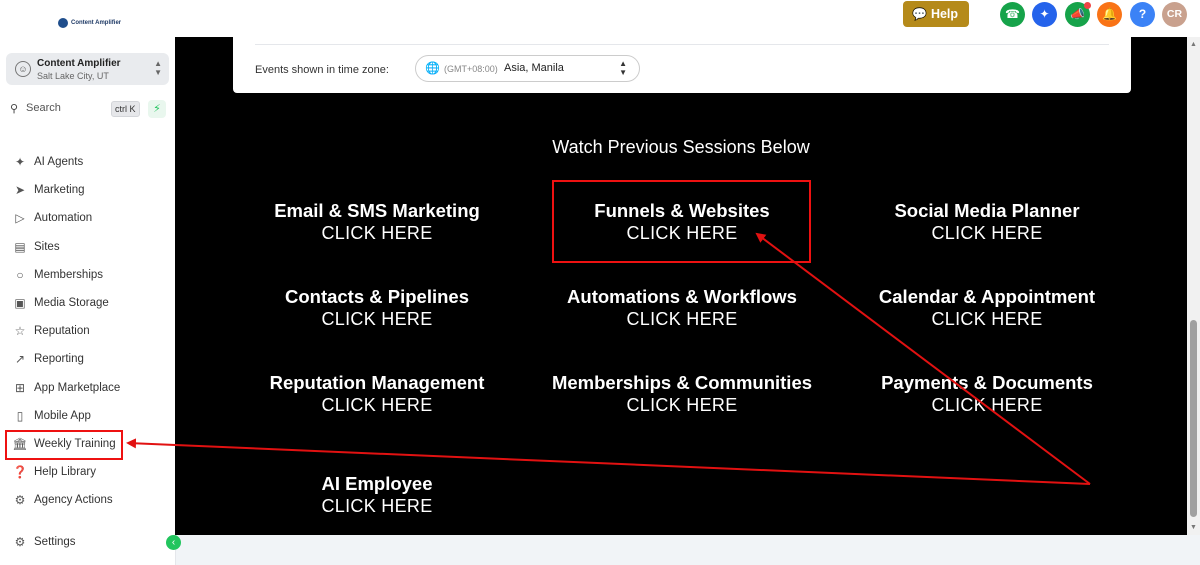  What do you see at coordinates (376, 296) in the screenshot?
I see `session-title: Contacts & Pipelines` at bounding box center [376, 296].